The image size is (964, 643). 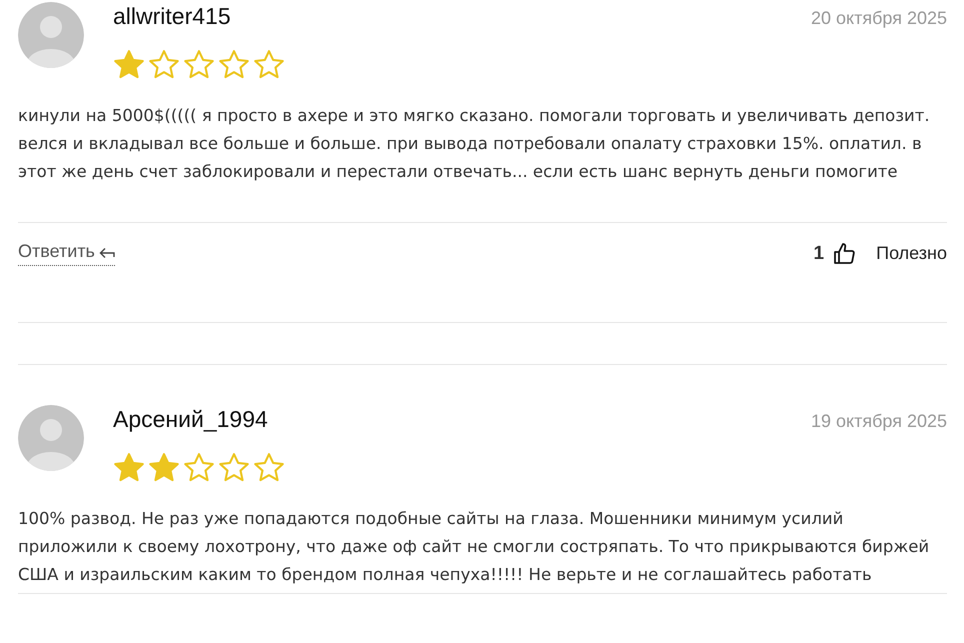 What do you see at coordinates (844, 254) in the screenshot?
I see `thumbs-up-icon` at bounding box center [844, 254].